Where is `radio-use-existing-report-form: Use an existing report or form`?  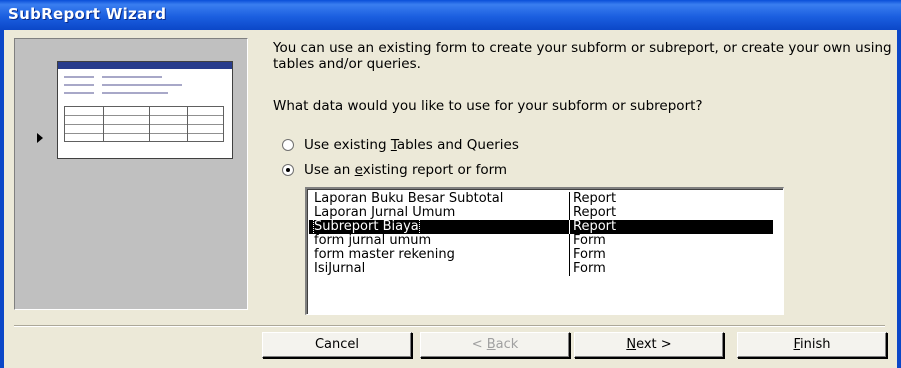
radio-use-existing-report-form: Use an existing report or form is located at coordinates (394, 170).